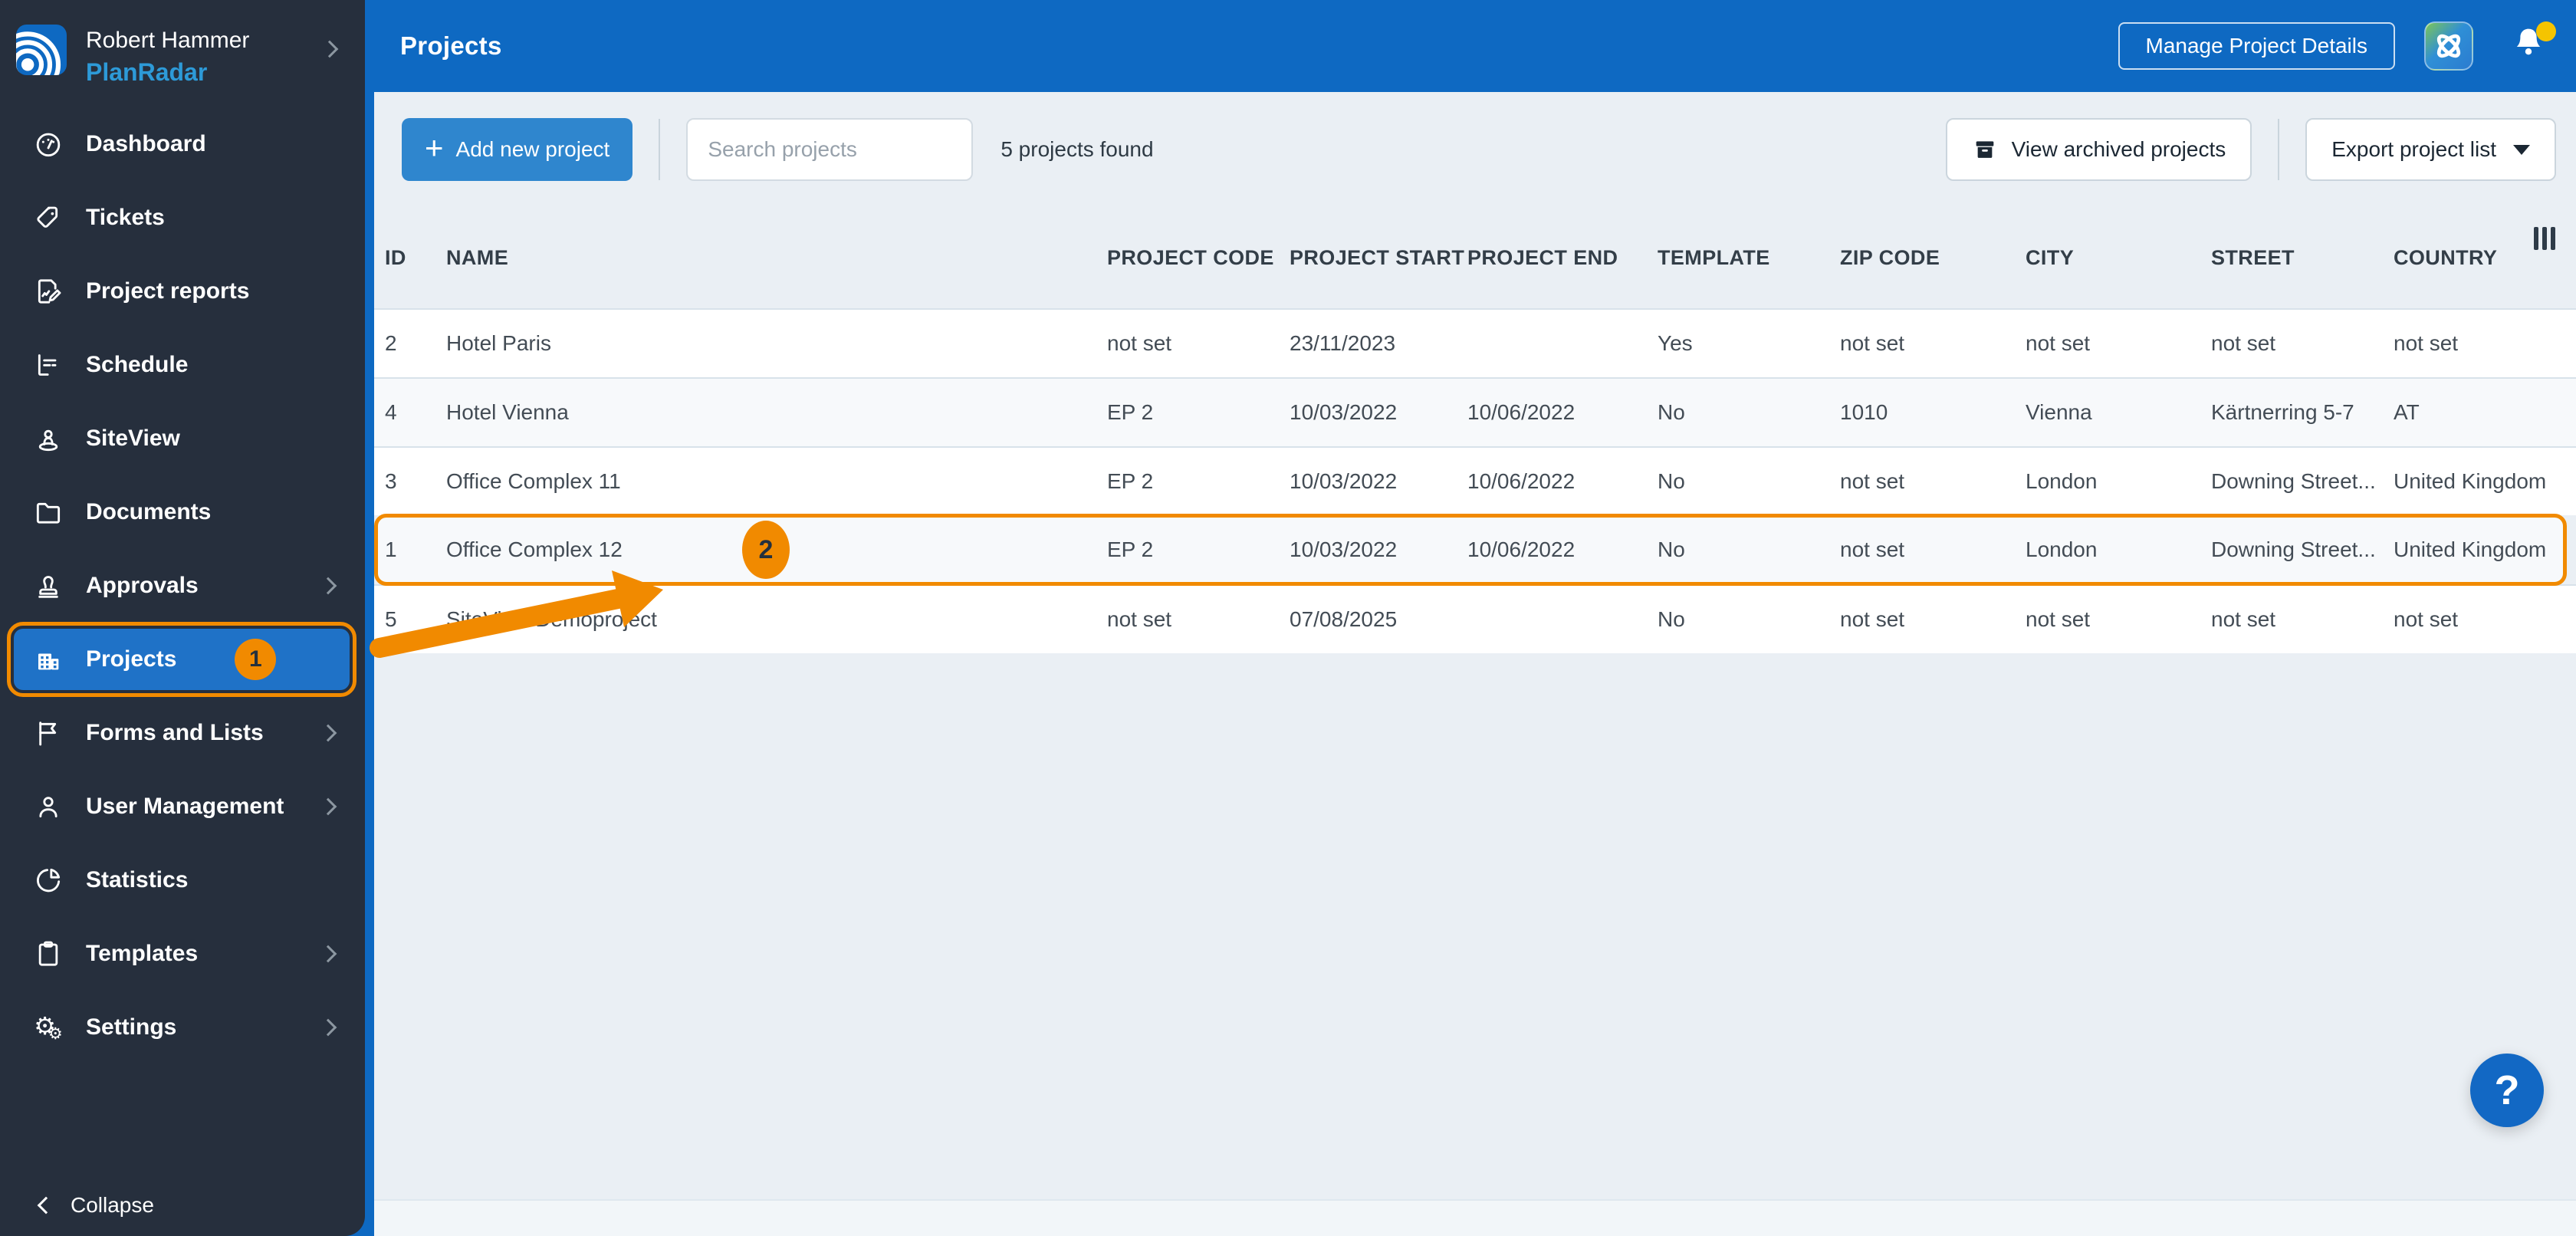 The image size is (2576, 1236). I want to click on cell-city: London, so click(2062, 481).